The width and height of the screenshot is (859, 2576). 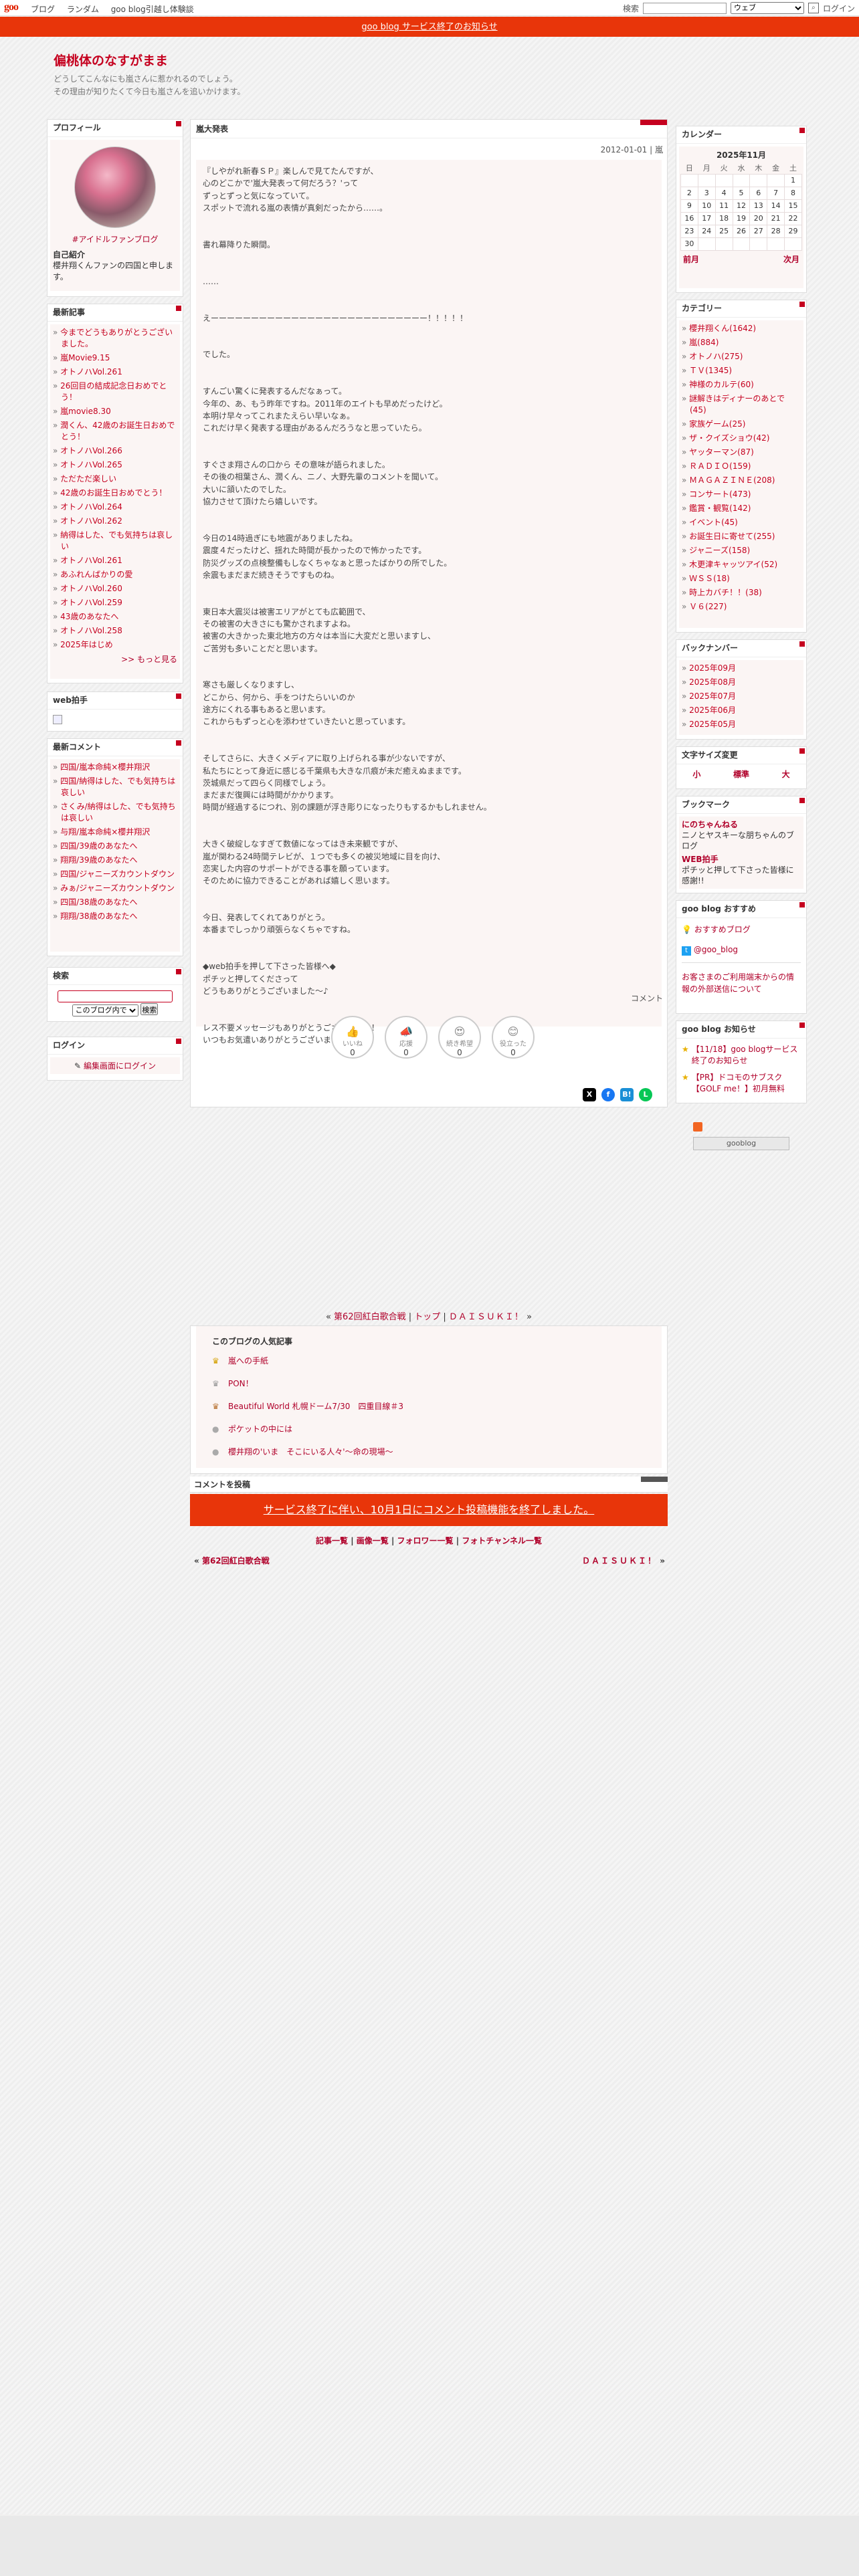 What do you see at coordinates (742, 509) in the screenshot?
I see `category-item: 鑑賞・観覧(142)` at bounding box center [742, 509].